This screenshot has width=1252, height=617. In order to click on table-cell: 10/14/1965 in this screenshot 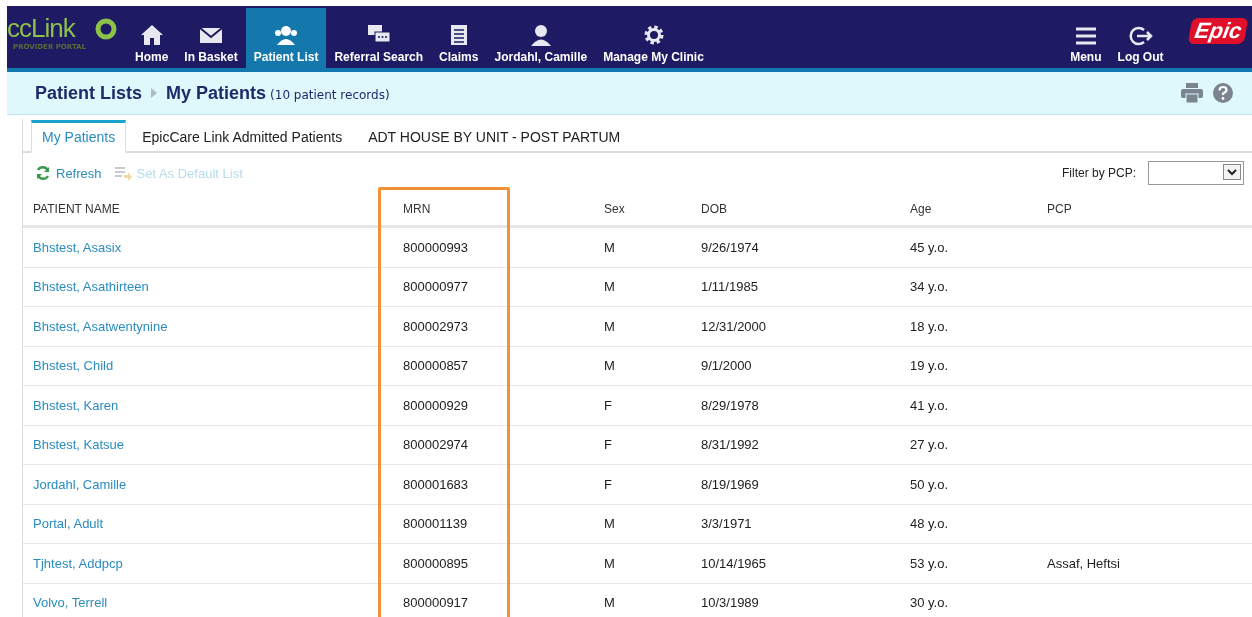, I will do `click(734, 563)`.